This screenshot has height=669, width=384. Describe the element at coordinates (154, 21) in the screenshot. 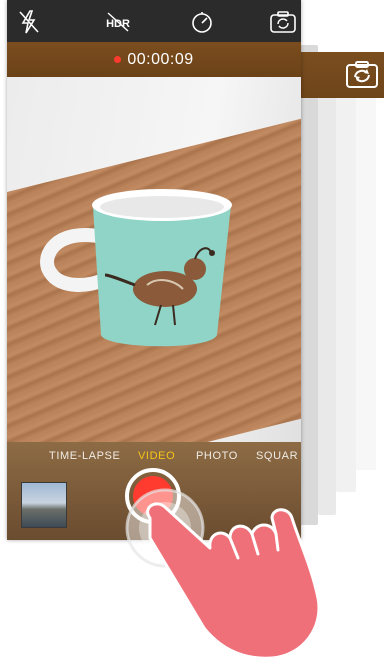

I see `top-toolbar: HDR` at that location.